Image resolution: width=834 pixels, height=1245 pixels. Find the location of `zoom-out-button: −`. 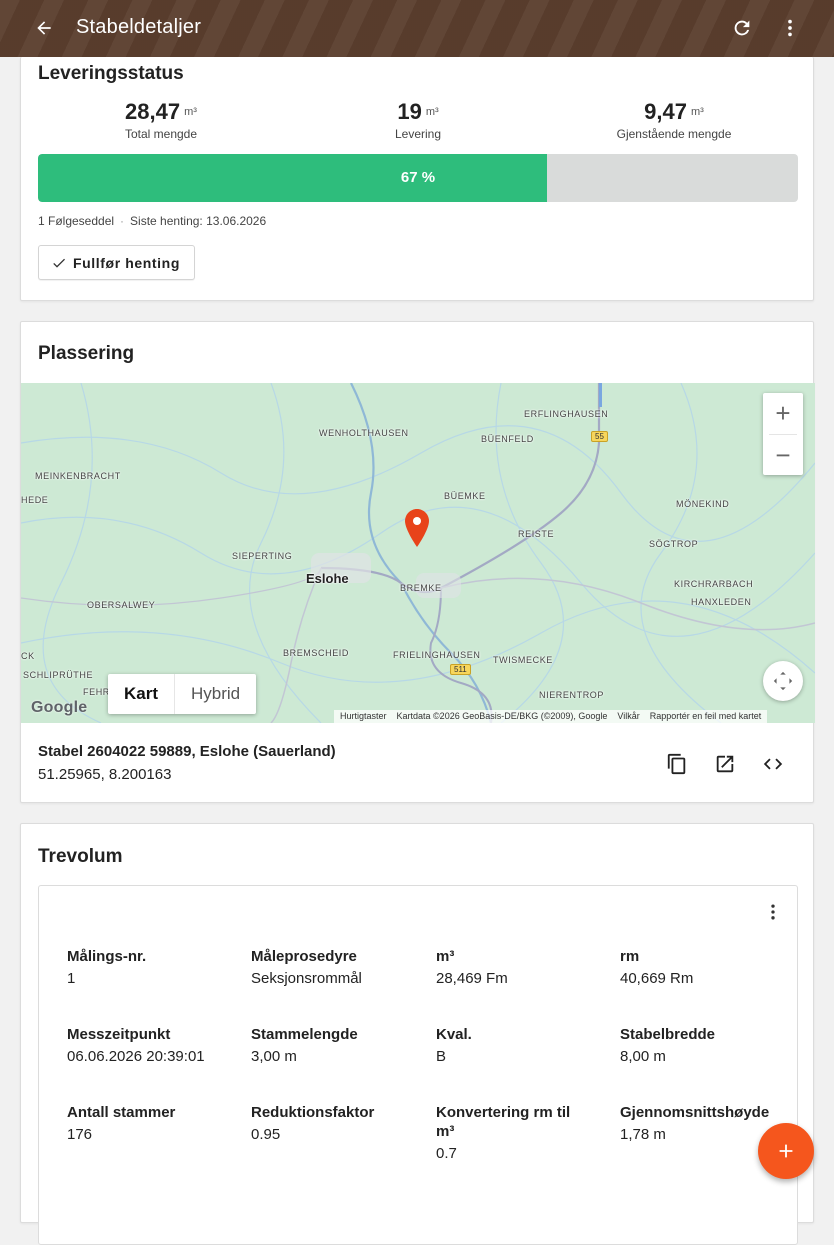

zoom-out-button: − is located at coordinates (783, 455).